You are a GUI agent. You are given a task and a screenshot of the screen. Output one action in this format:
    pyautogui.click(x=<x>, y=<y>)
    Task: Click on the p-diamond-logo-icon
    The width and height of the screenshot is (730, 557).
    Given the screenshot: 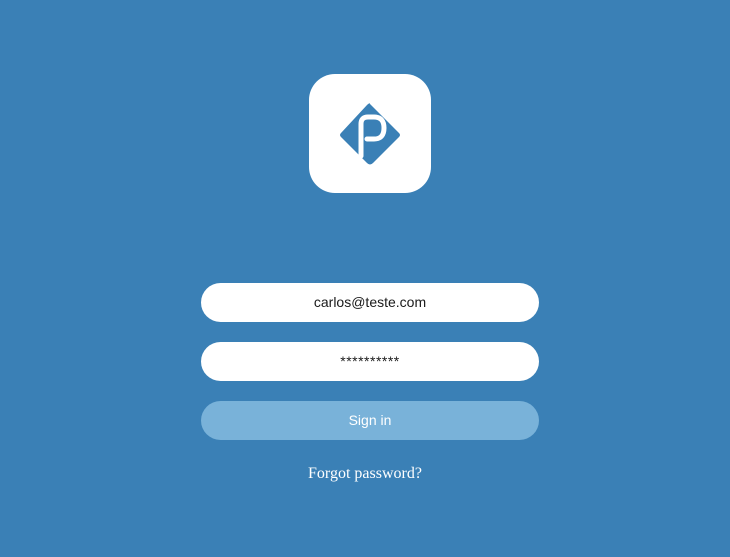 What is the action you would take?
    pyautogui.click(x=370, y=133)
    